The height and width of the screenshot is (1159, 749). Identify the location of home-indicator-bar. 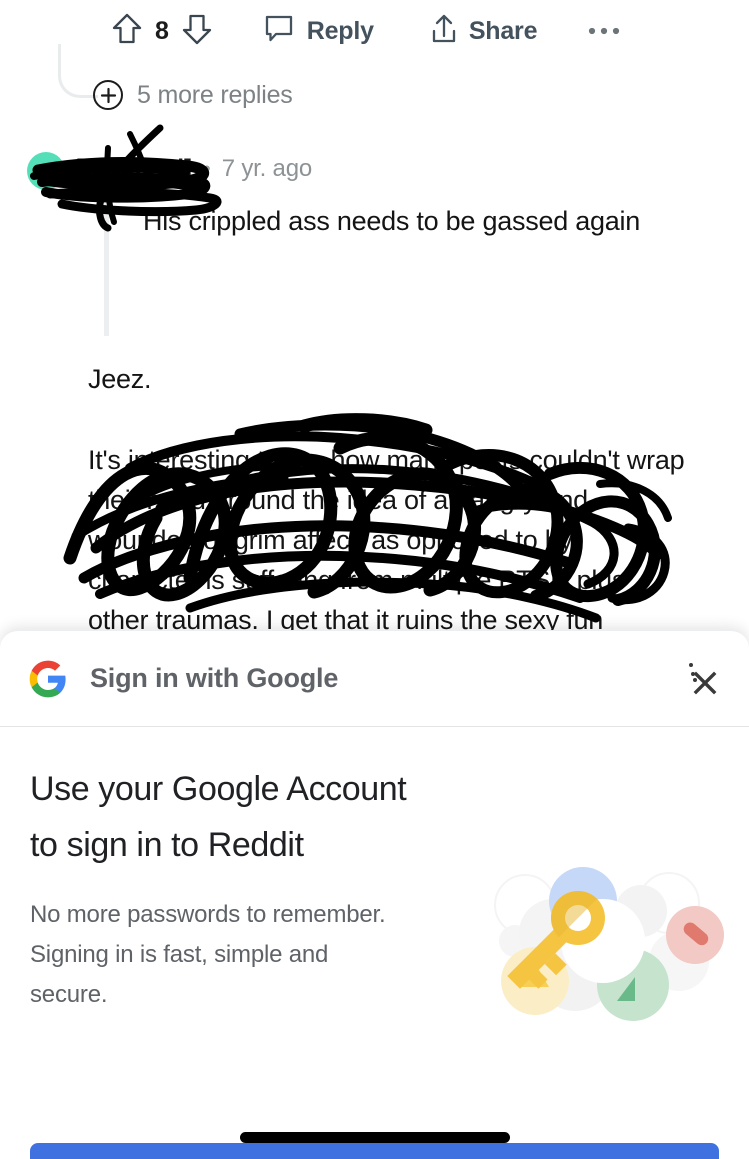
(374, 1137).